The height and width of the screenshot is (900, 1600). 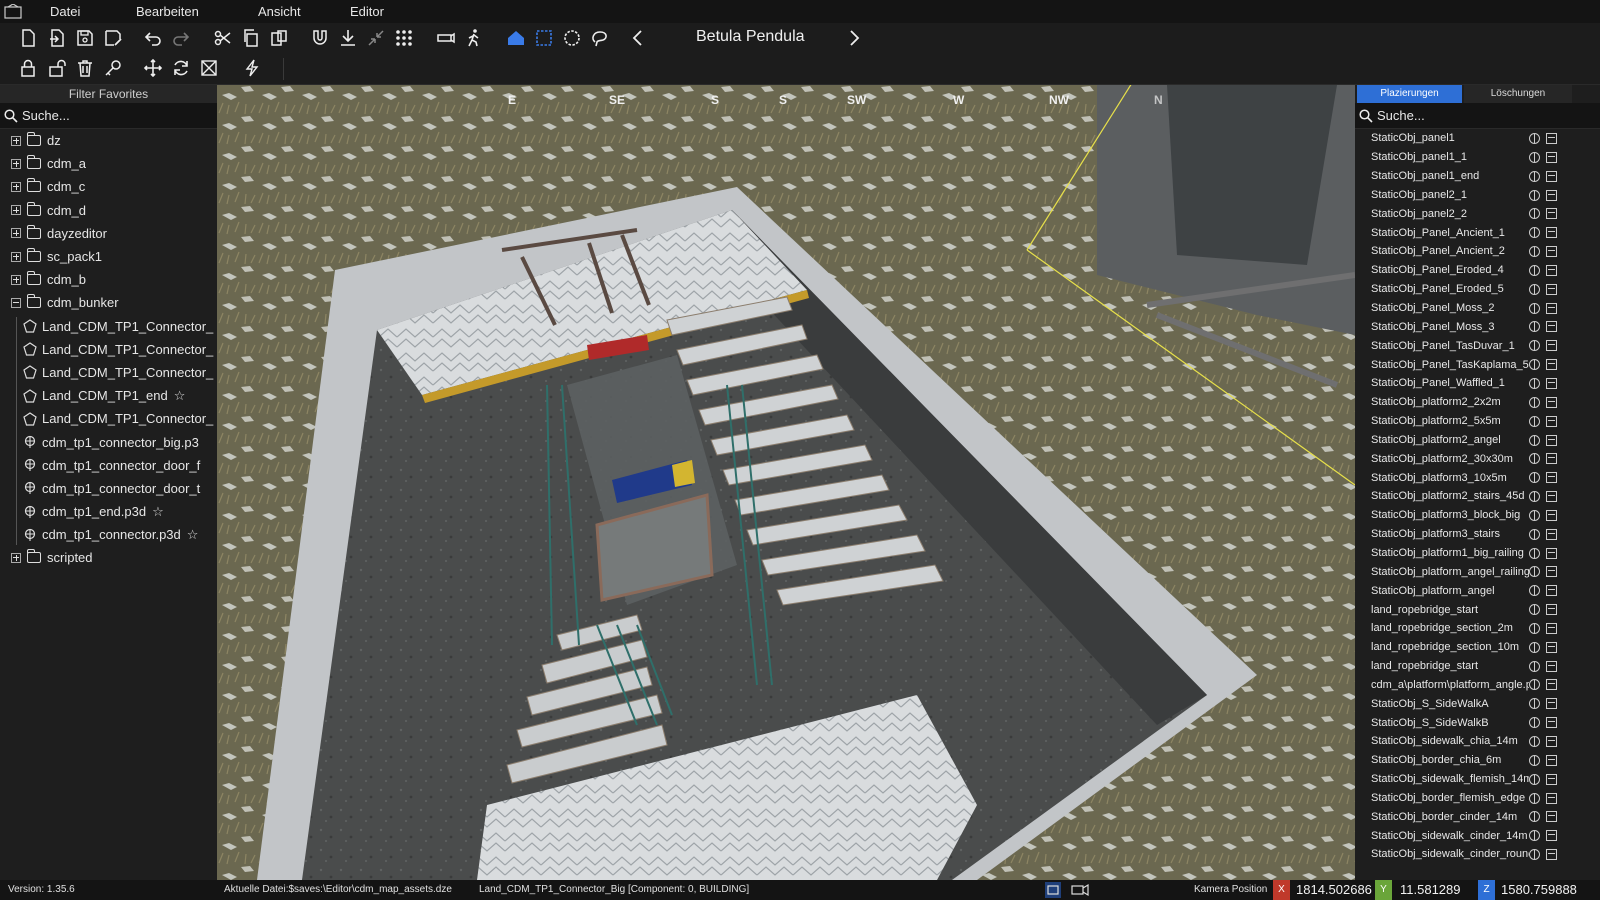 What do you see at coordinates (1477, 251) in the screenshot?
I see `placement-item: StaticObj_Panel_Ancient_2` at bounding box center [1477, 251].